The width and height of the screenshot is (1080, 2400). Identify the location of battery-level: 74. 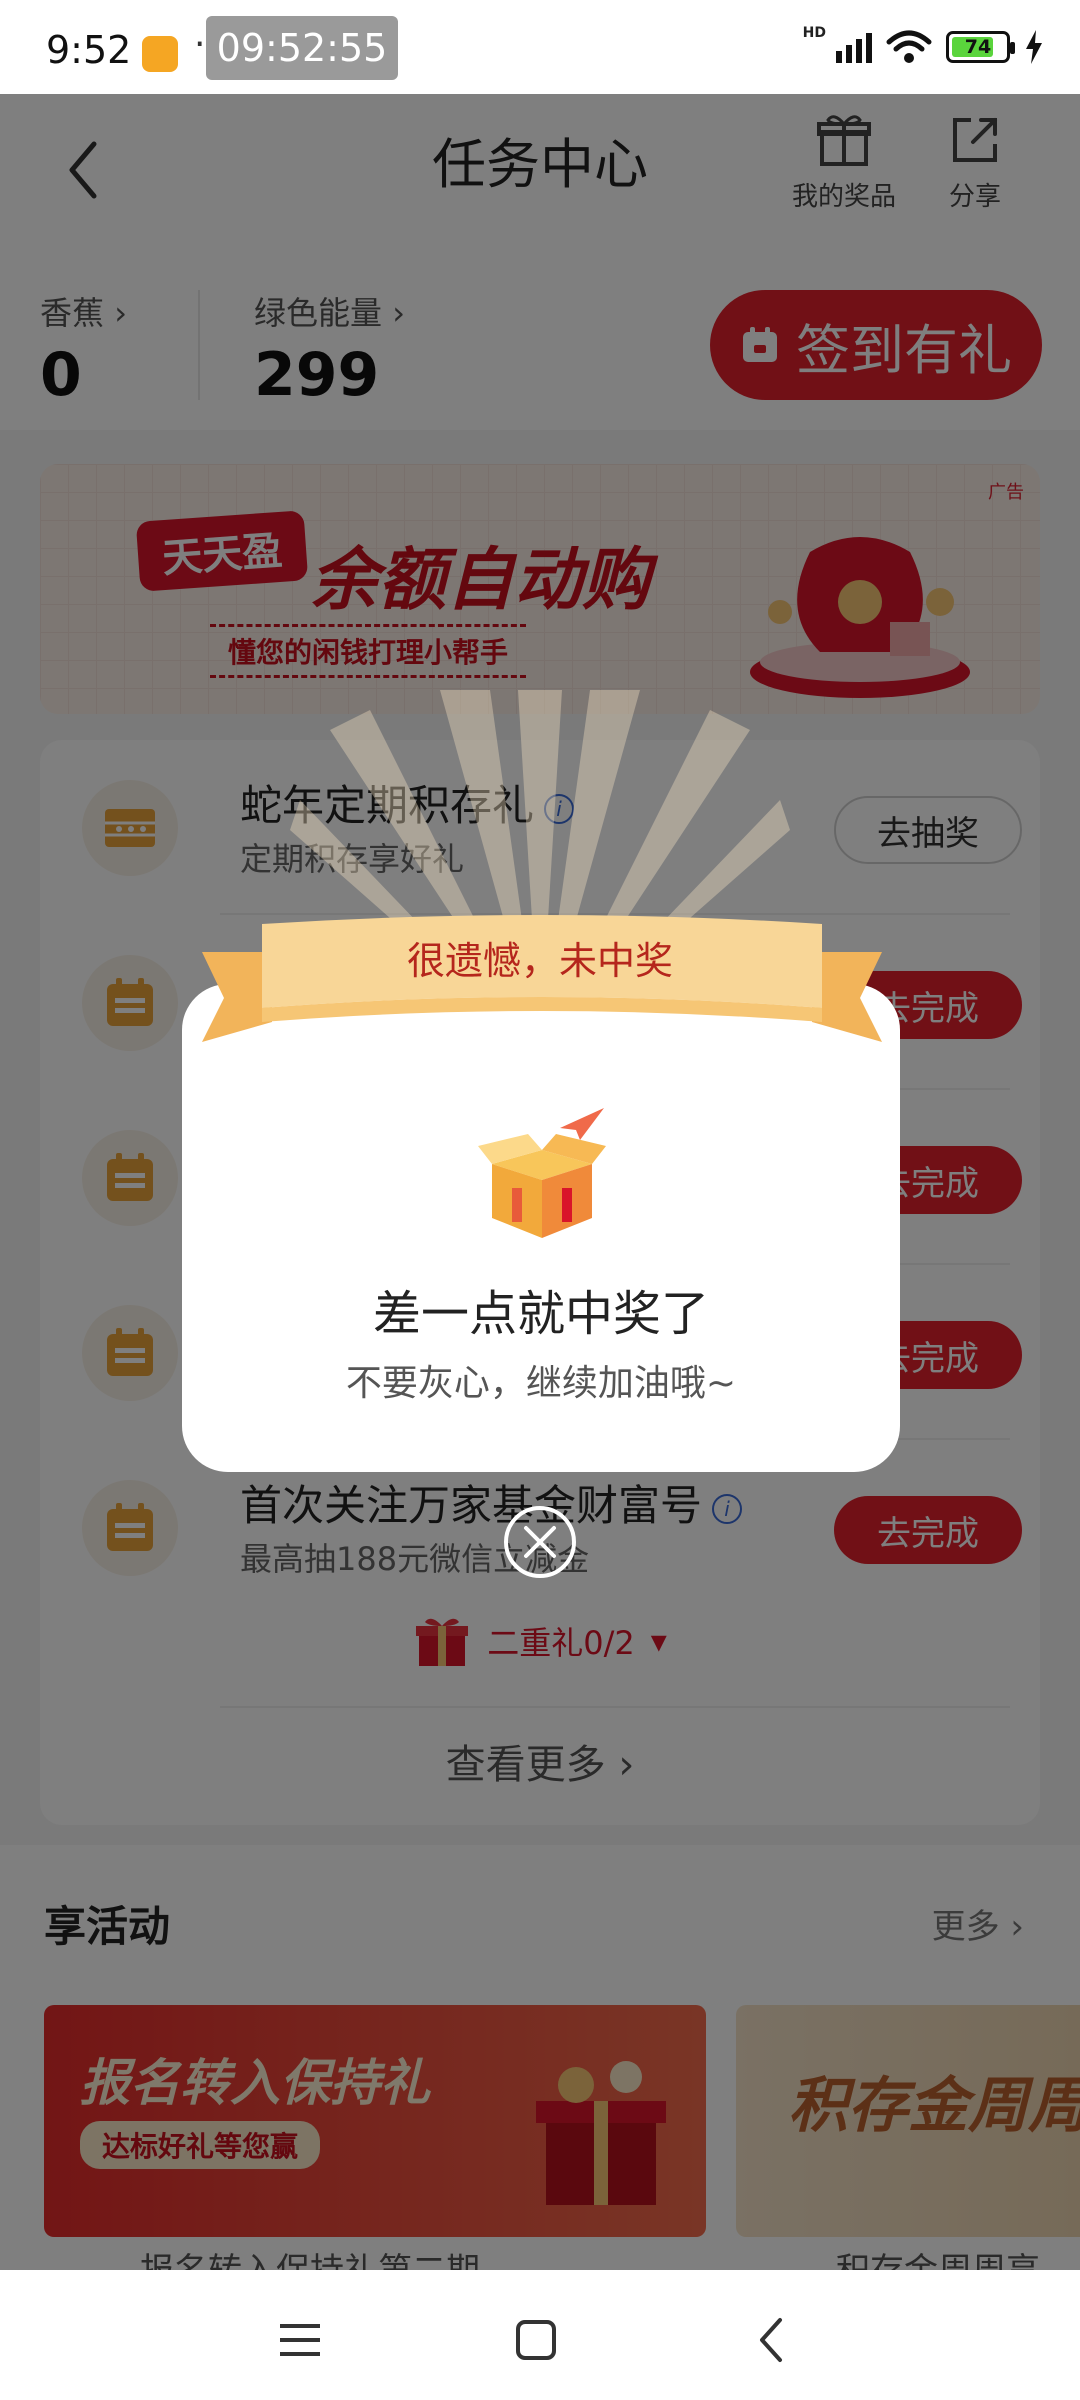
(978, 47).